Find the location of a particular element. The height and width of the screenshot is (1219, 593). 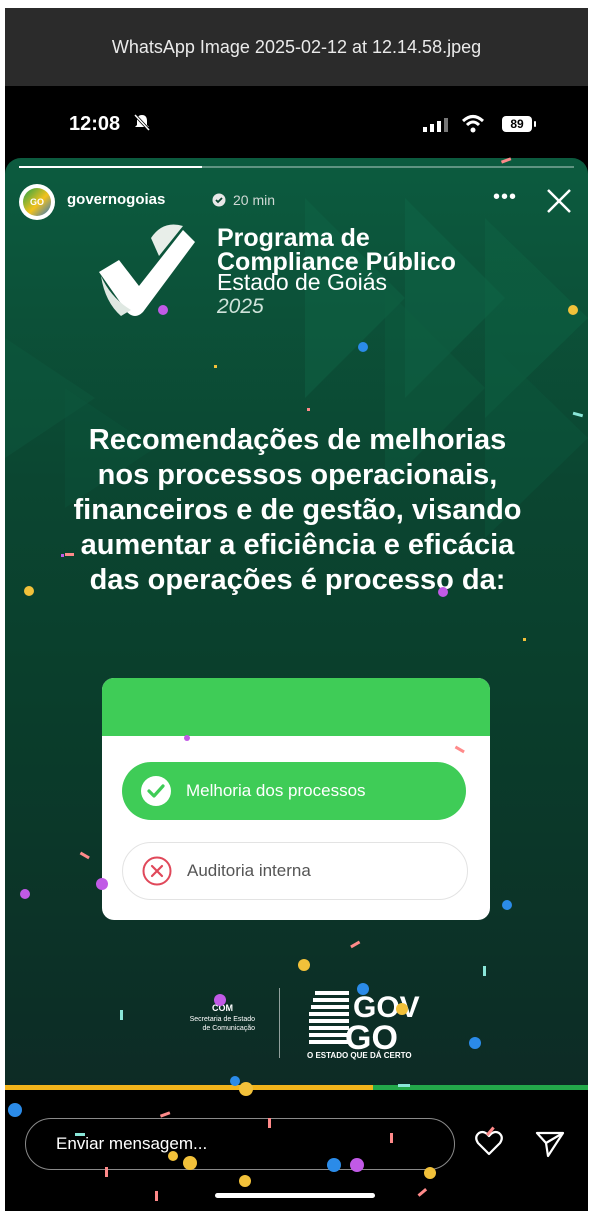

quiz-sticker: Melhoria dos processos Auditoria interna is located at coordinates (296, 799).